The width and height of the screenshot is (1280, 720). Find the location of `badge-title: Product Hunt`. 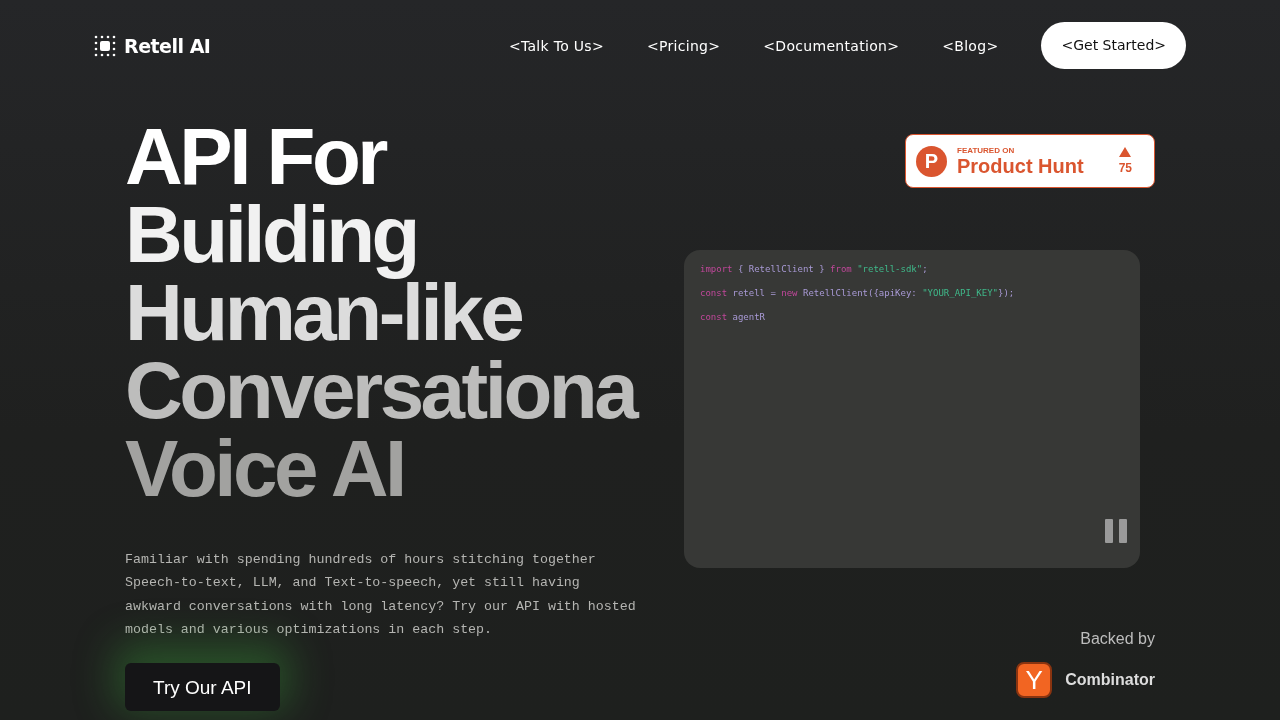

badge-title: Product Hunt is located at coordinates (1021, 165).